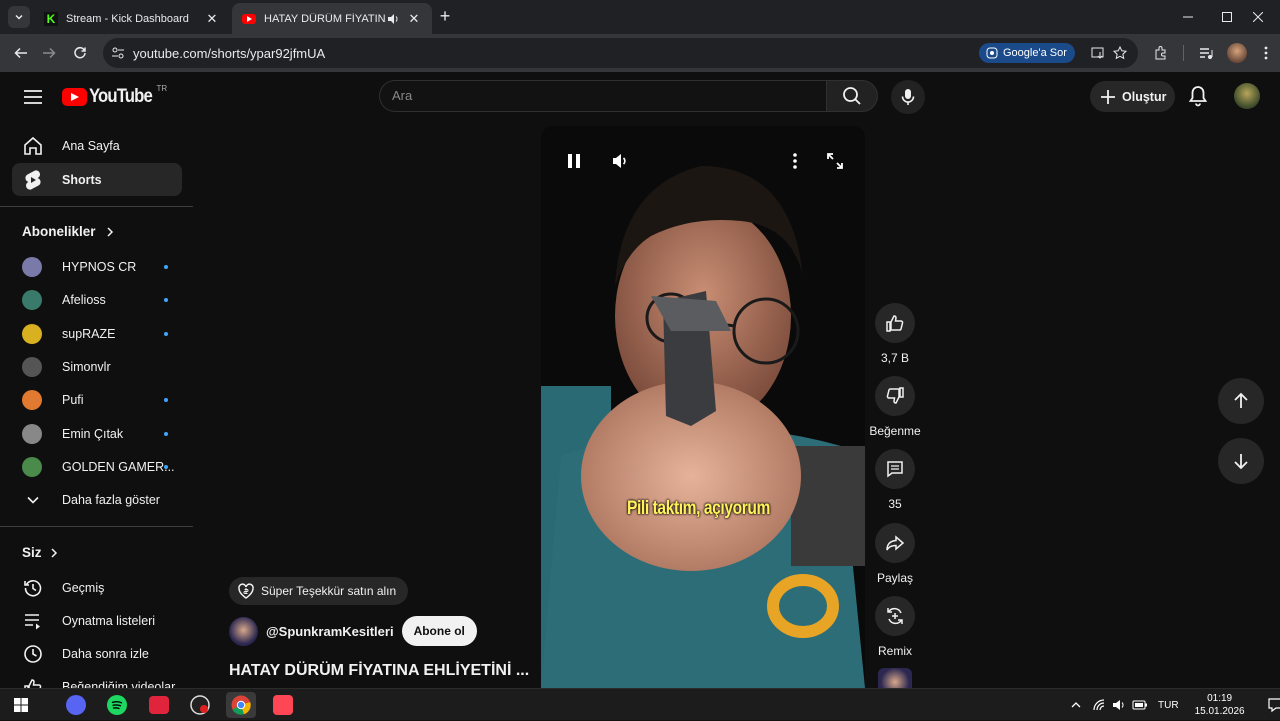 The height and width of the screenshot is (721, 1280). What do you see at coordinates (895, 627) in the screenshot?
I see `remix-button: Remix` at bounding box center [895, 627].